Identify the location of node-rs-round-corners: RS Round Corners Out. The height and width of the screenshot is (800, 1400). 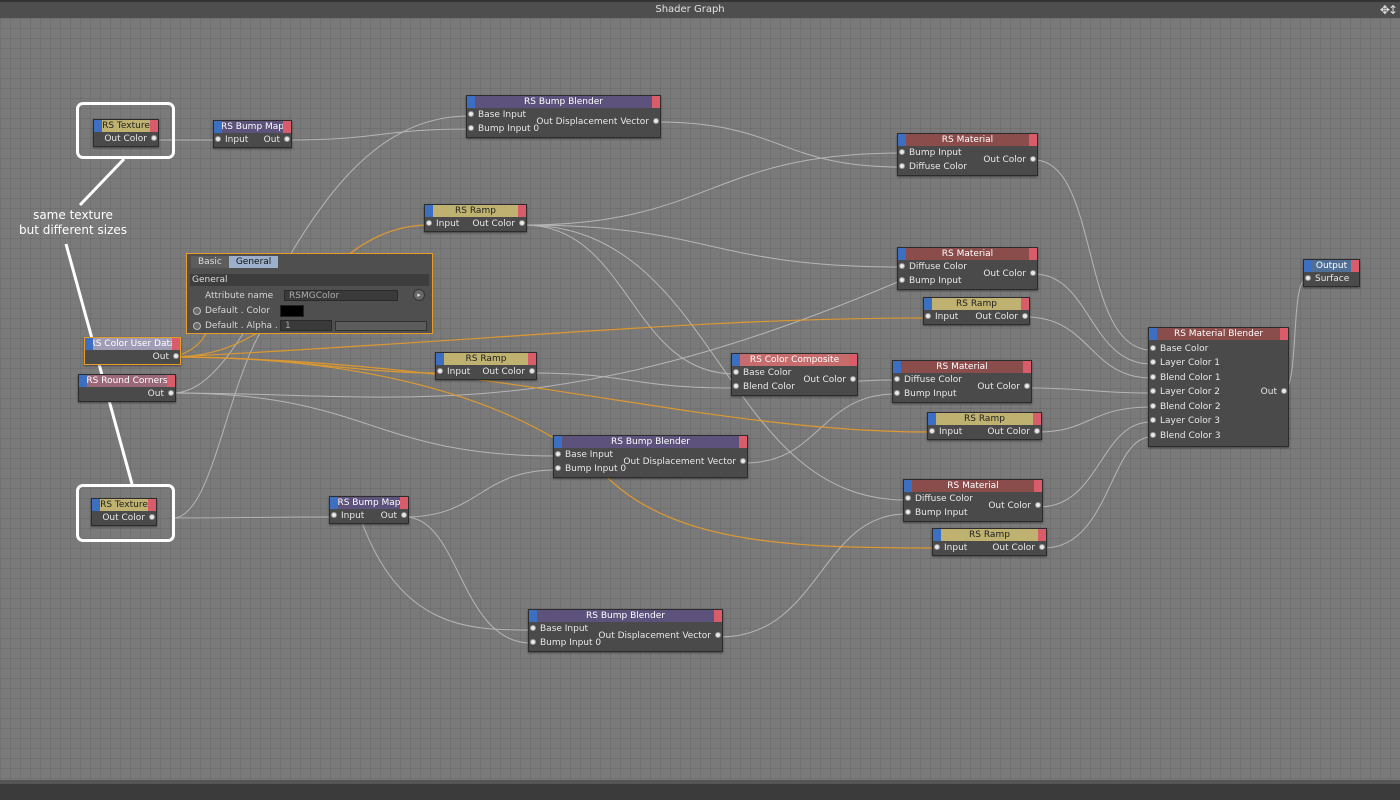
(127, 388).